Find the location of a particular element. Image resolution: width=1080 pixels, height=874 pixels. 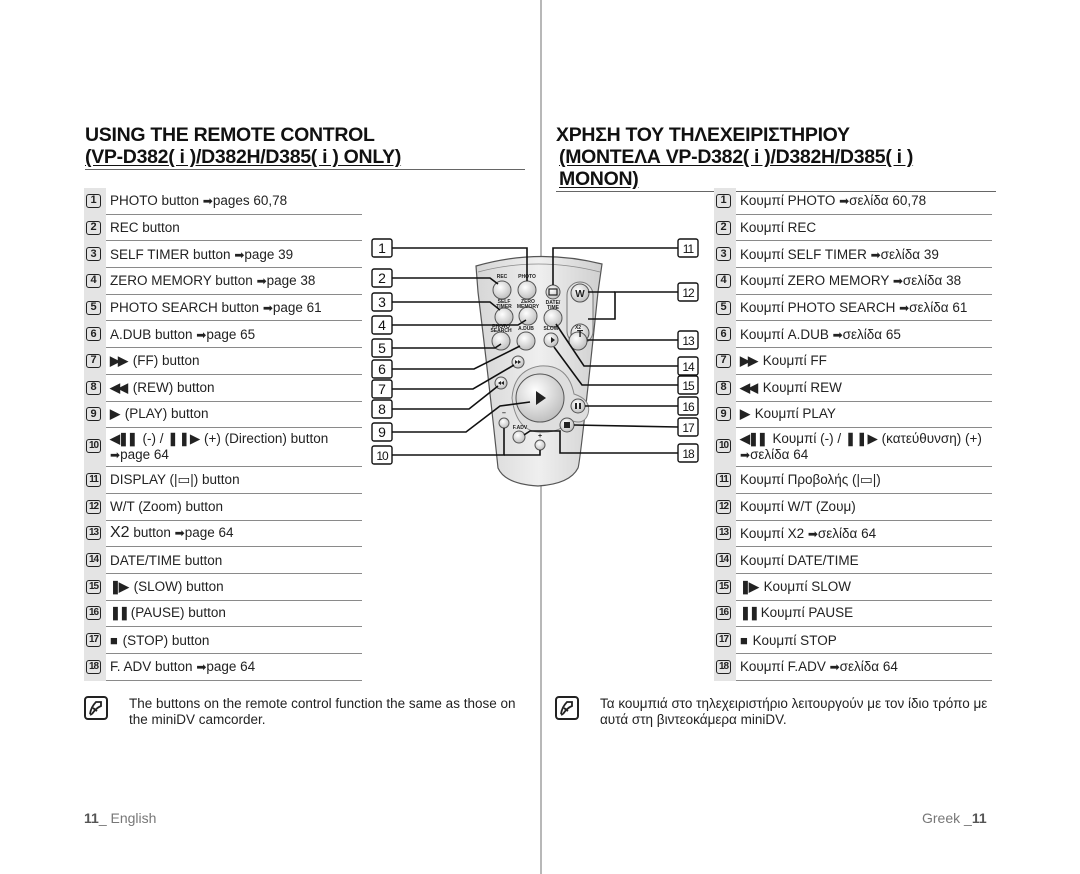

list-item: 6 Κουμπί A.DUB ➡σελίδα 65 is located at coordinates (853, 335).